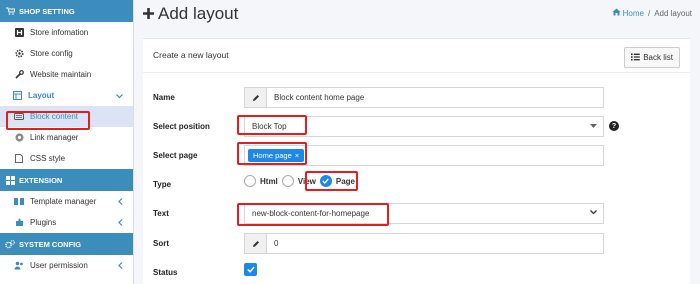 This screenshot has height=284, width=700. What do you see at coordinates (297, 155) in the screenshot?
I see `tag-remove-icon: ×` at bounding box center [297, 155].